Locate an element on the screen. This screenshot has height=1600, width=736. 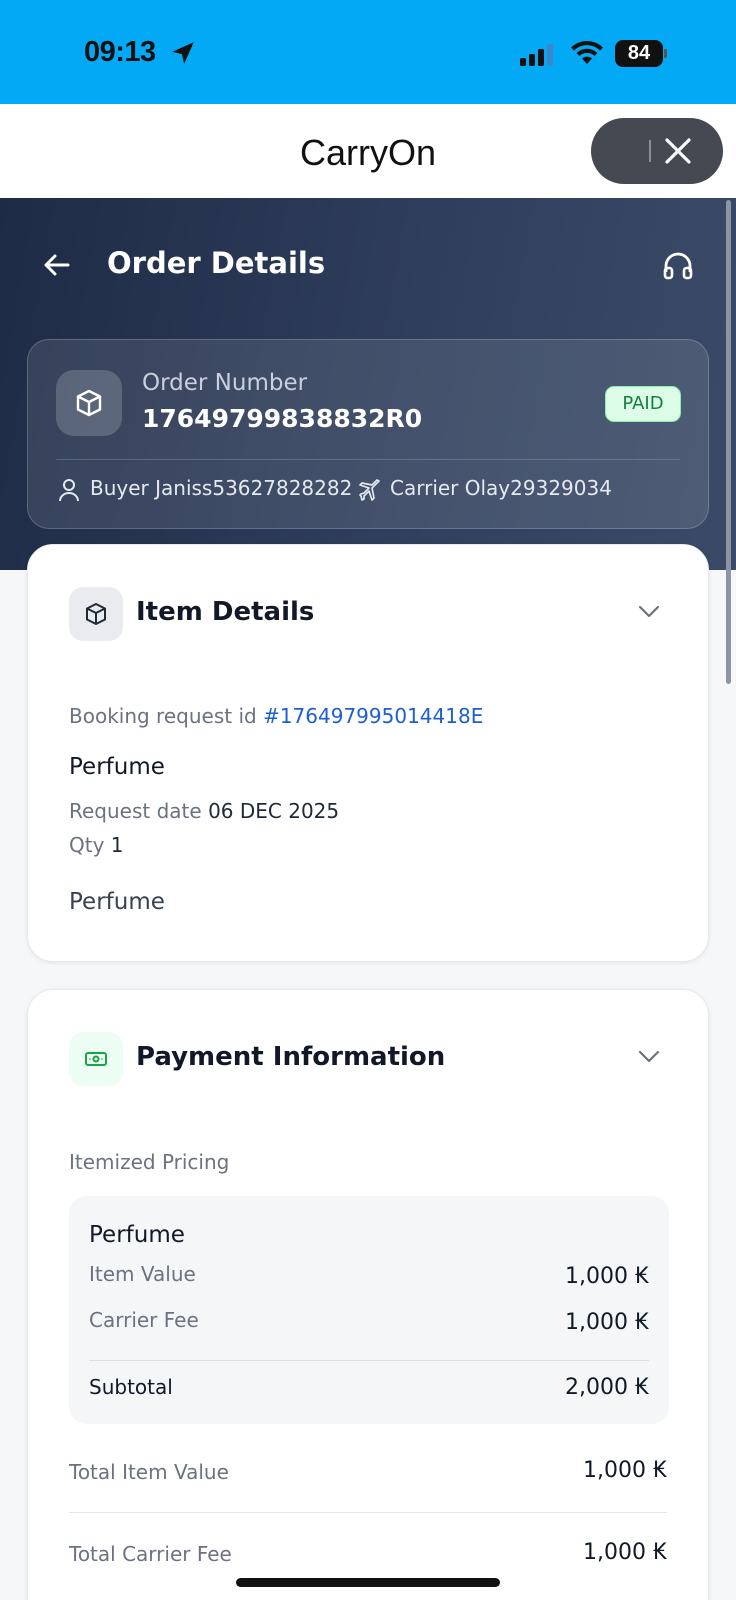
back-arrow-icon is located at coordinates (57, 265).